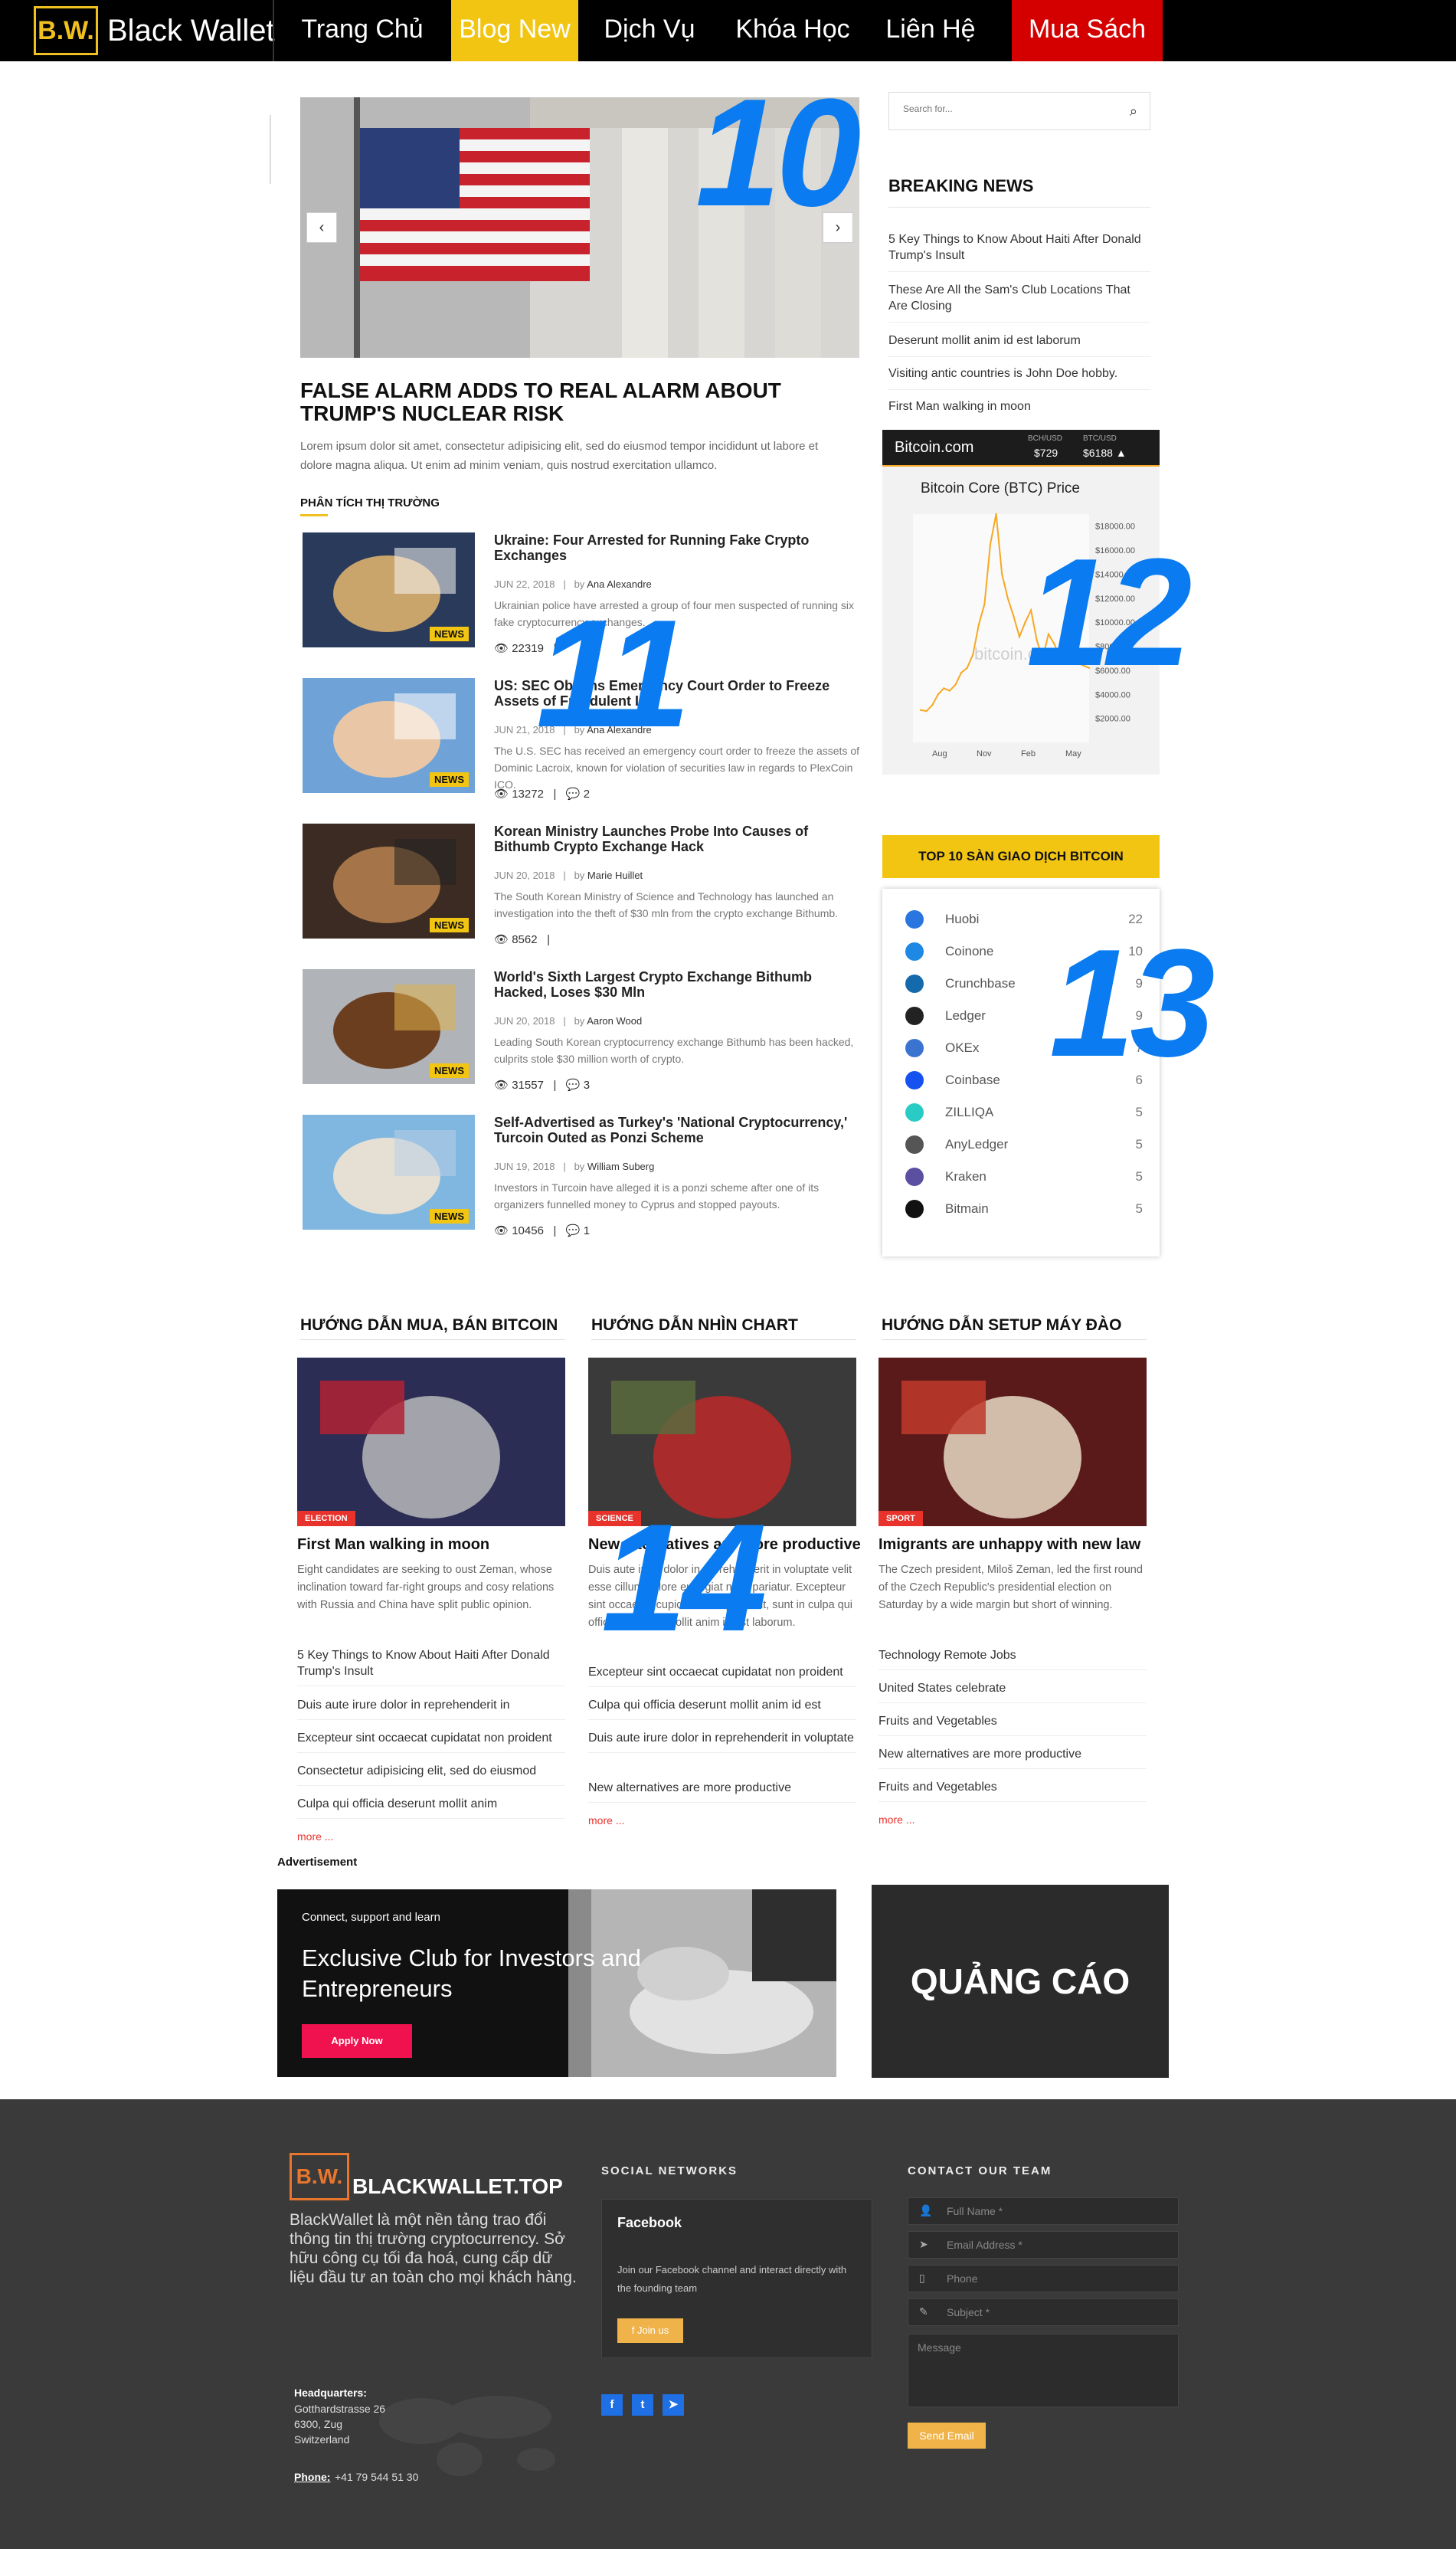 This screenshot has width=1456, height=2549. Describe the element at coordinates (1133, 111) in the screenshot. I see `search-icon: ⌕` at that location.